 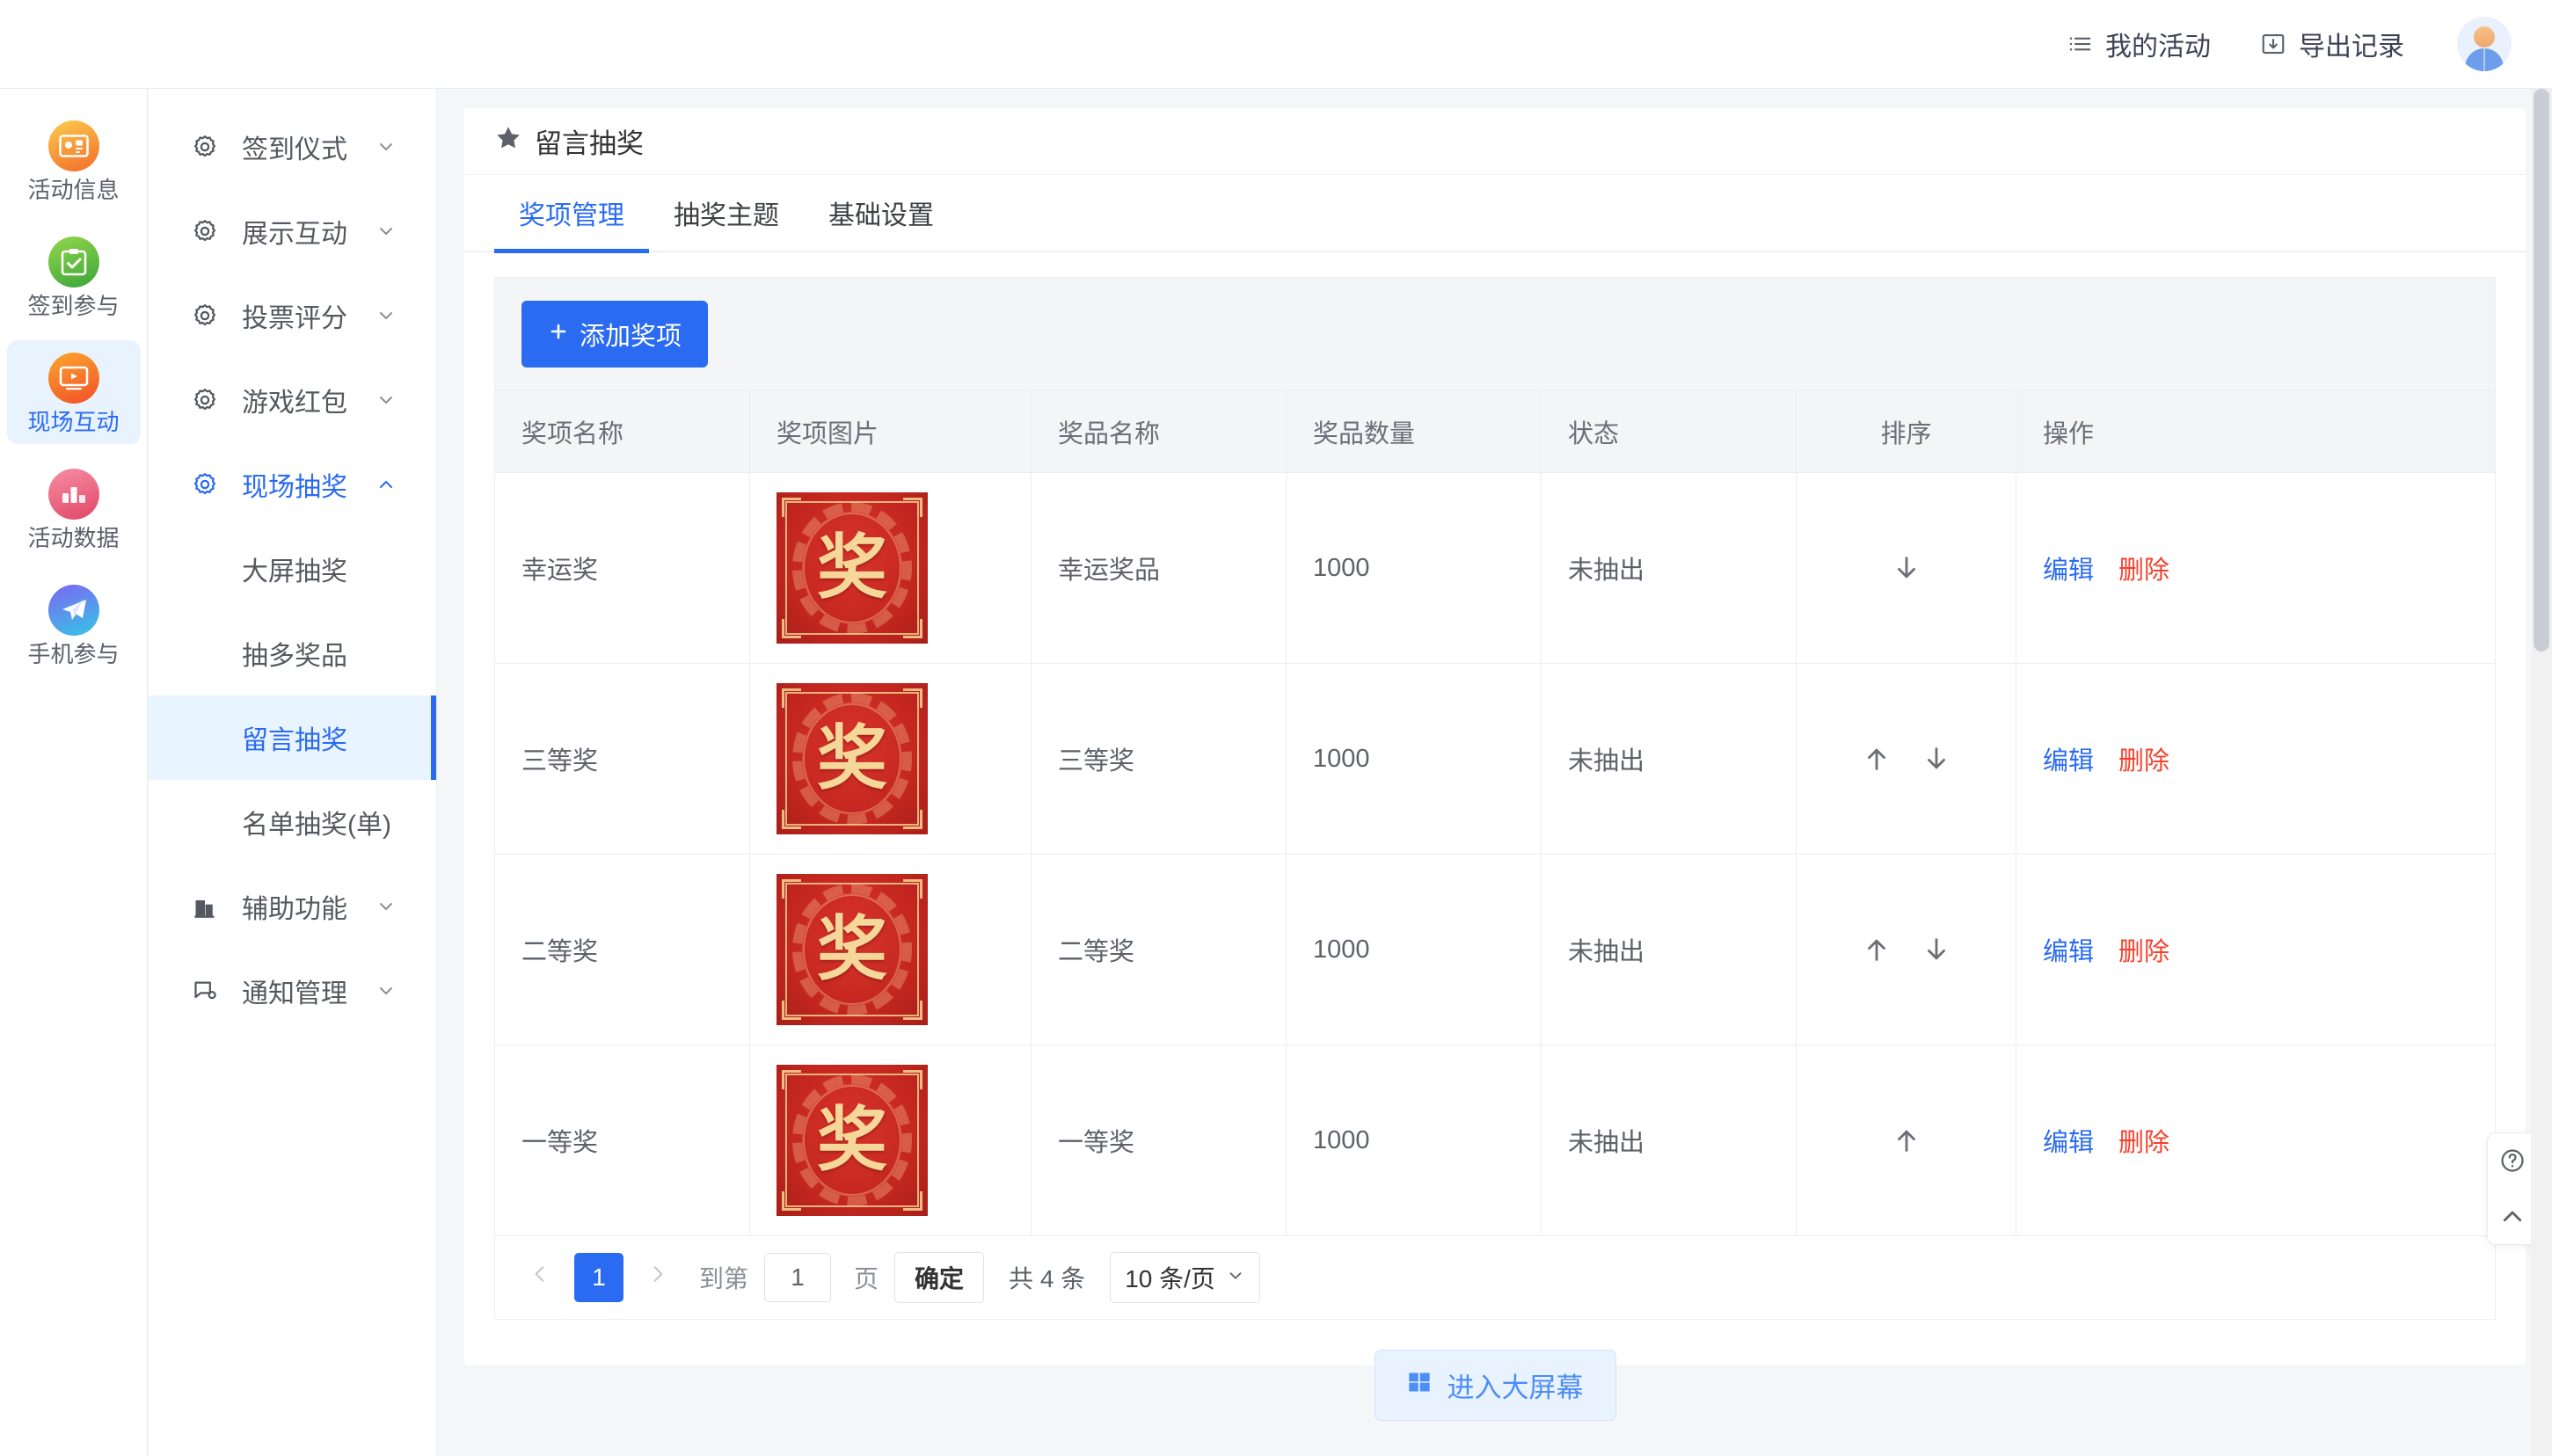 What do you see at coordinates (386, 315) in the screenshot?
I see `chevron-down-icon` at bounding box center [386, 315].